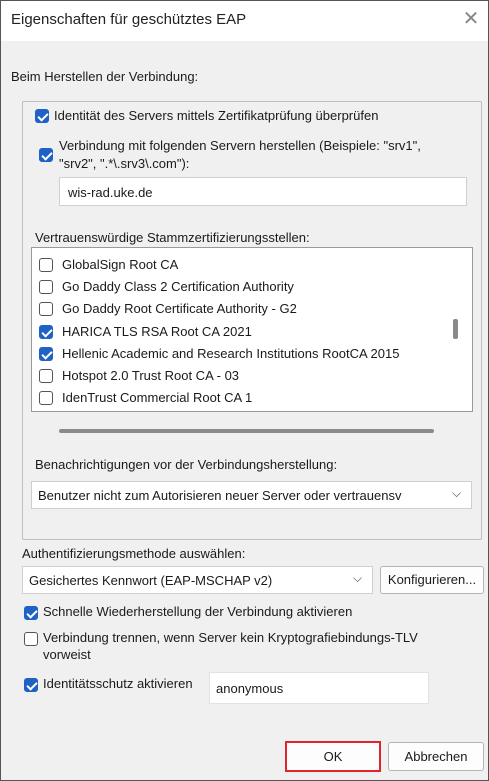  What do you see at coordinates (110, 192) in the screenshot?
I see `servers-input-value: wis-rad.uke.de` at bounding box center [110, 192].